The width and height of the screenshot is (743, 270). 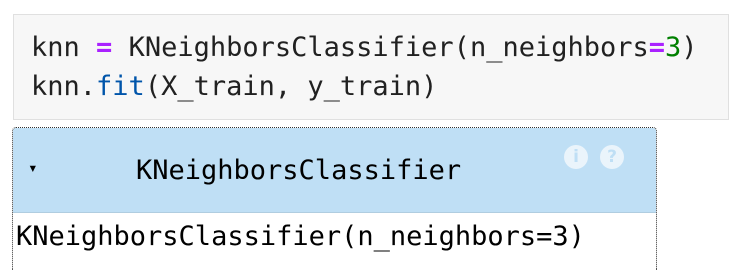 What do you see at coordinates (120, 86) in the screenshot?
I see `fit-method: fit` at bounding box center [120, 86].